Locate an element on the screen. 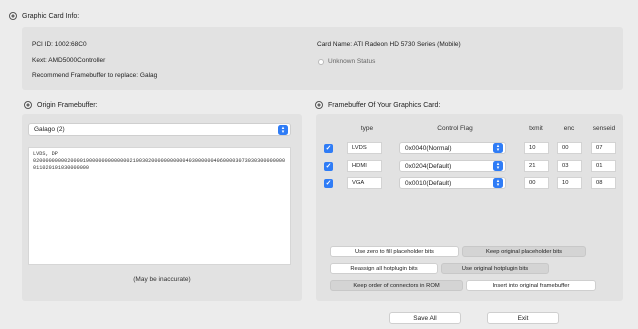  graphic-card-info-title: Graphic Card Info: is located at coordinates (51, 16).